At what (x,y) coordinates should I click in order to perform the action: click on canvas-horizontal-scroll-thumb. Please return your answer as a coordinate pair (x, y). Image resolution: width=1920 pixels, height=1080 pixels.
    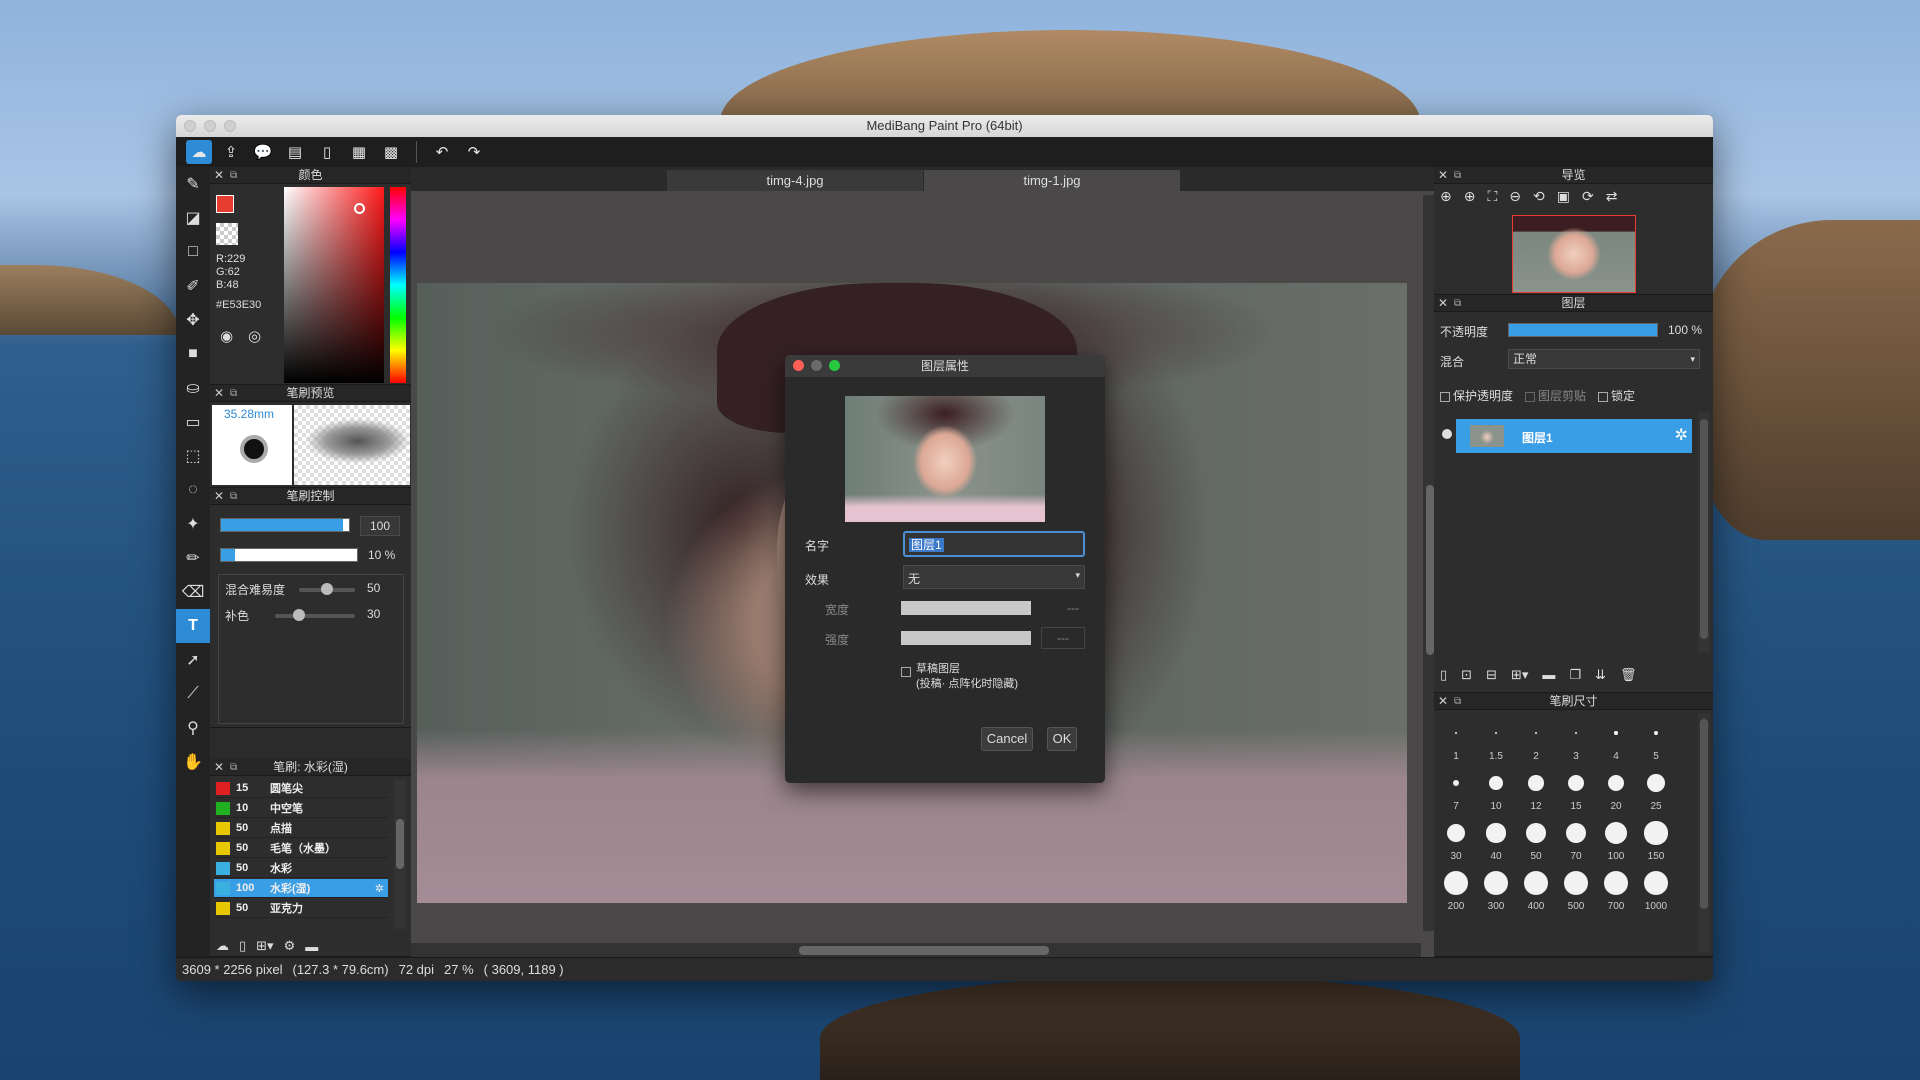
    Looking at the image, I should click on (924, 950).